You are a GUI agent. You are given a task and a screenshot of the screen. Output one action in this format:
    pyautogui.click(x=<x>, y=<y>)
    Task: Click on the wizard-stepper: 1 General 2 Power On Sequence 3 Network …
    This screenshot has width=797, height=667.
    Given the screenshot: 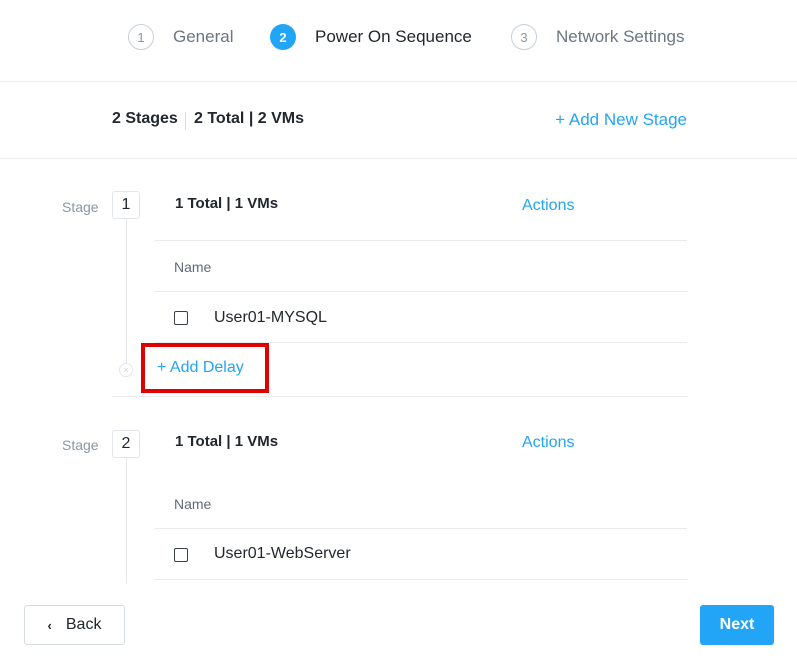 What is the action you would take?
    pyautogui.click(x=398, y=41)
    